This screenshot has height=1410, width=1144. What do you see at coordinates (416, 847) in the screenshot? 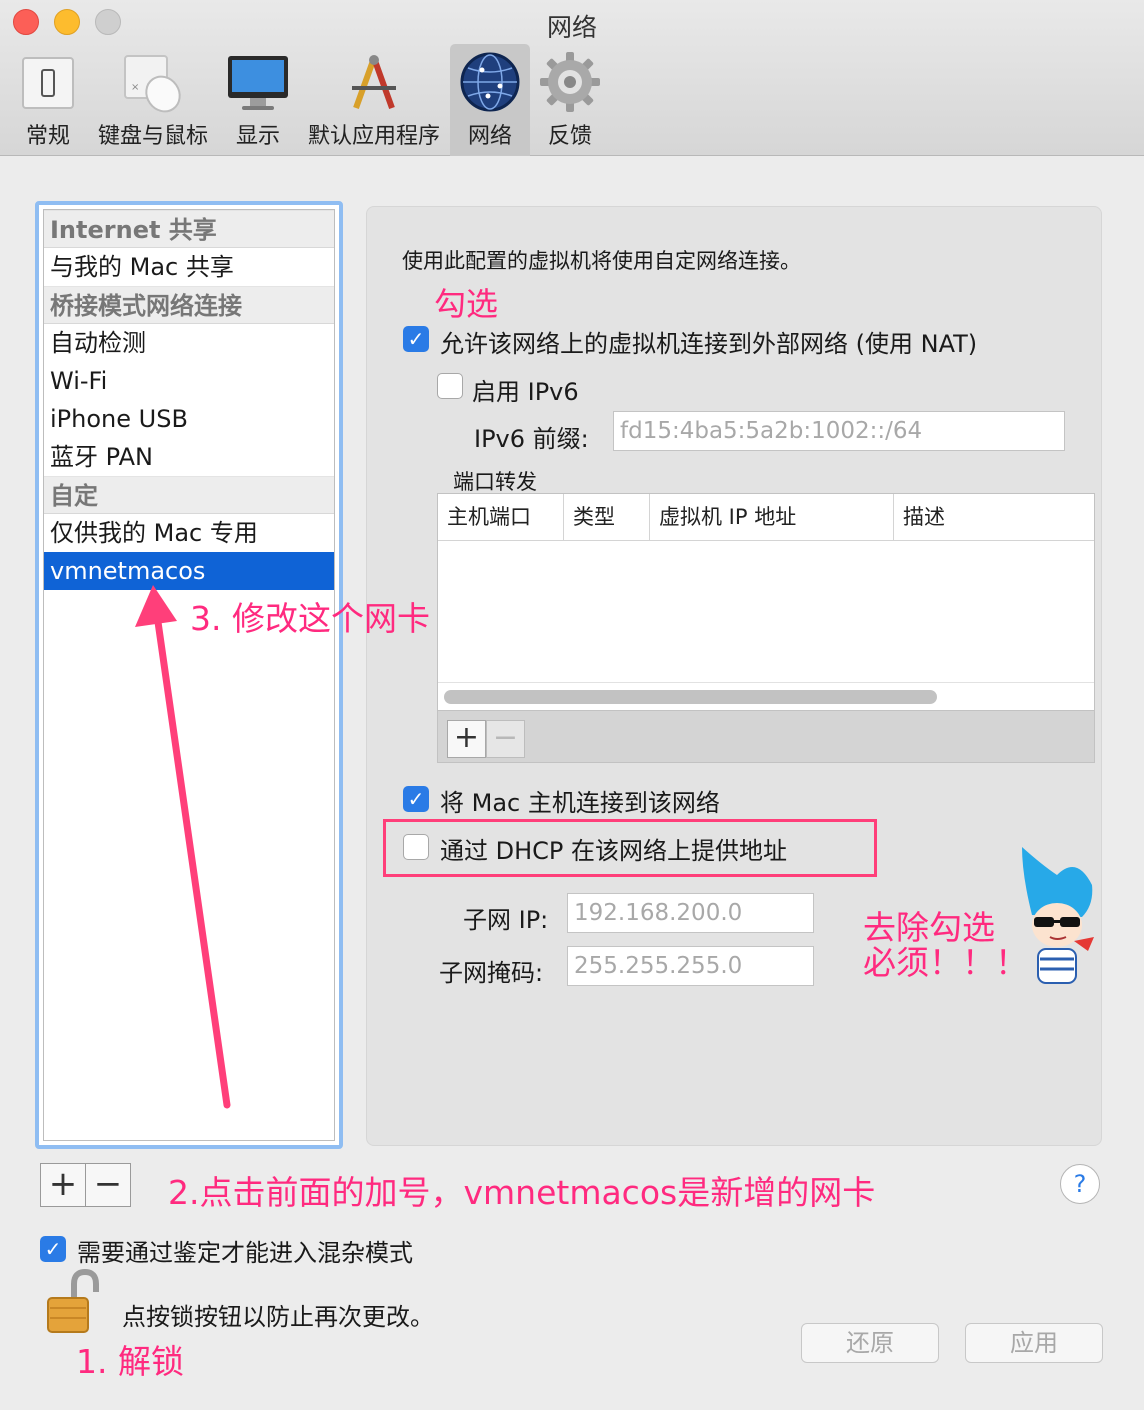
I see `dhcp-checkbox` at bounding box center [416, 847].